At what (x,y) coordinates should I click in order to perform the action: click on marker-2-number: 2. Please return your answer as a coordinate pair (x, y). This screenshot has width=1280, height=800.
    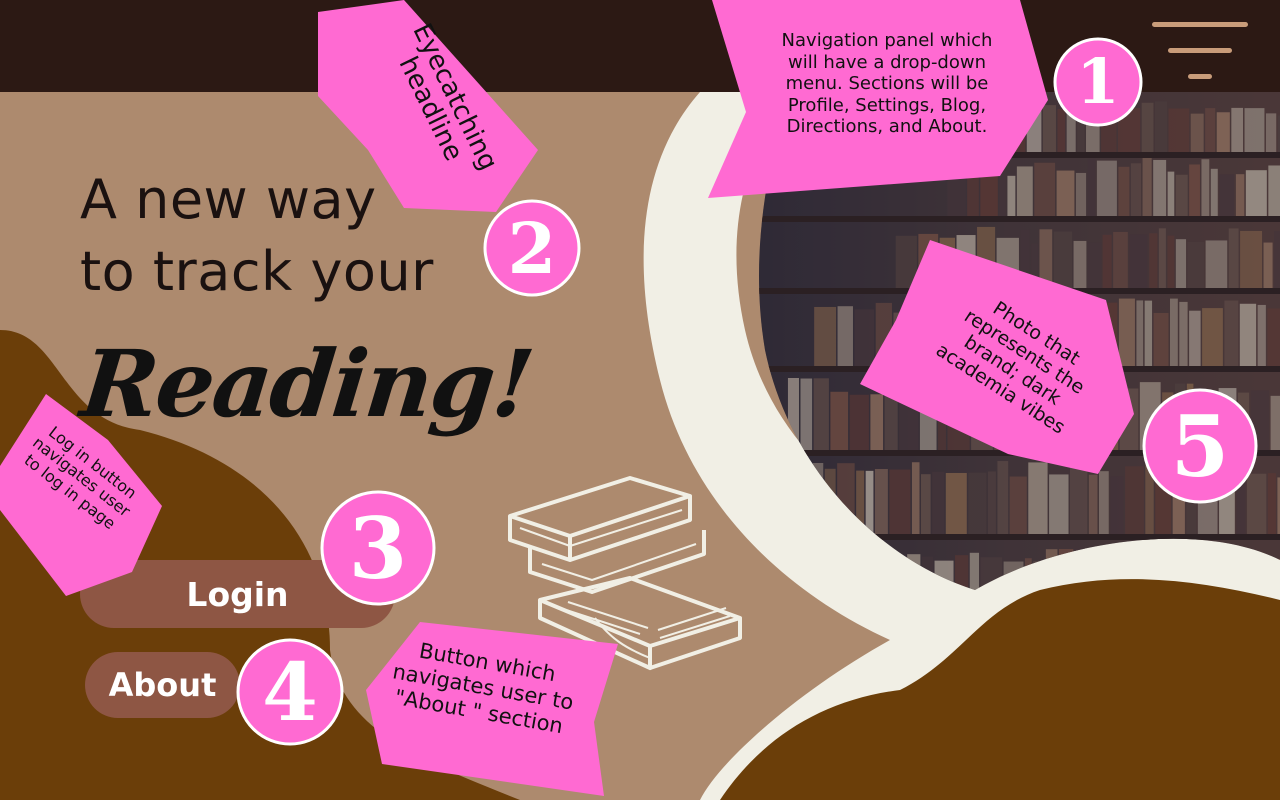
    Looking at the image, I should click on (532, 248).